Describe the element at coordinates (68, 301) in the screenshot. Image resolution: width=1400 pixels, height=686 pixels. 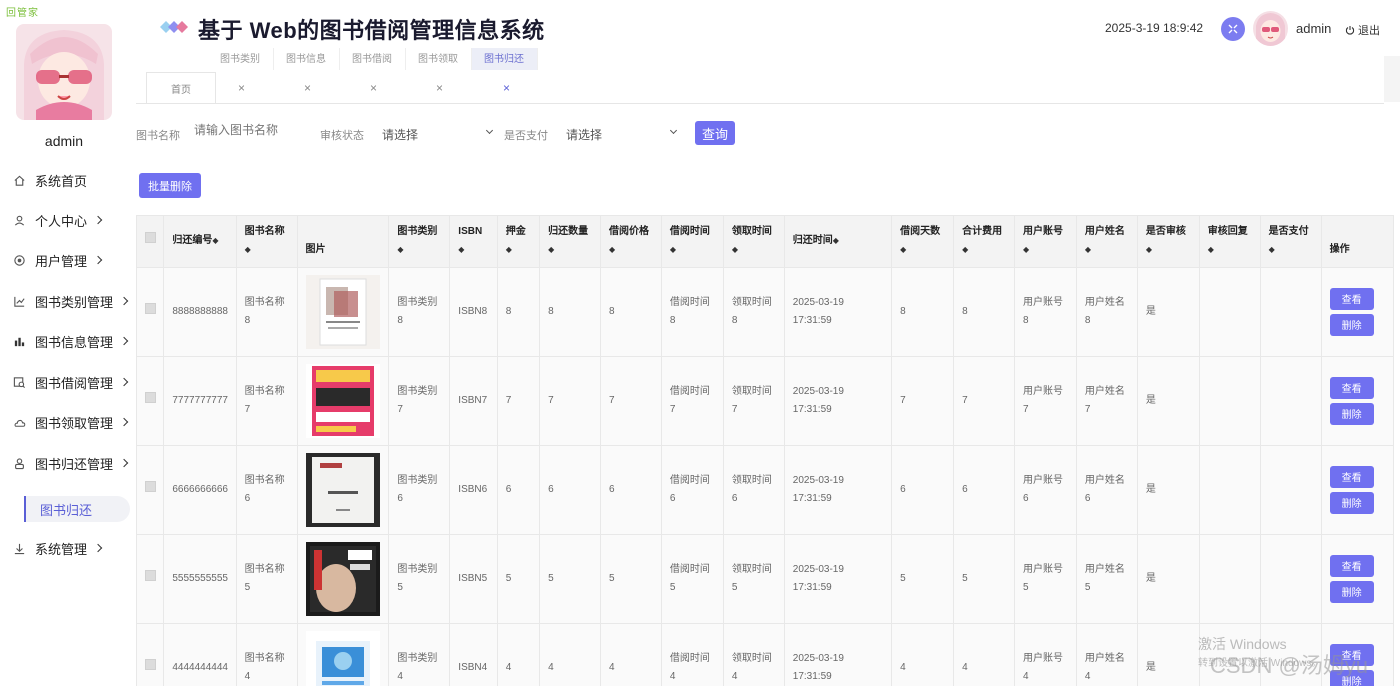
I see `sidebar-item-book-category: 图书类别管理` at that location.